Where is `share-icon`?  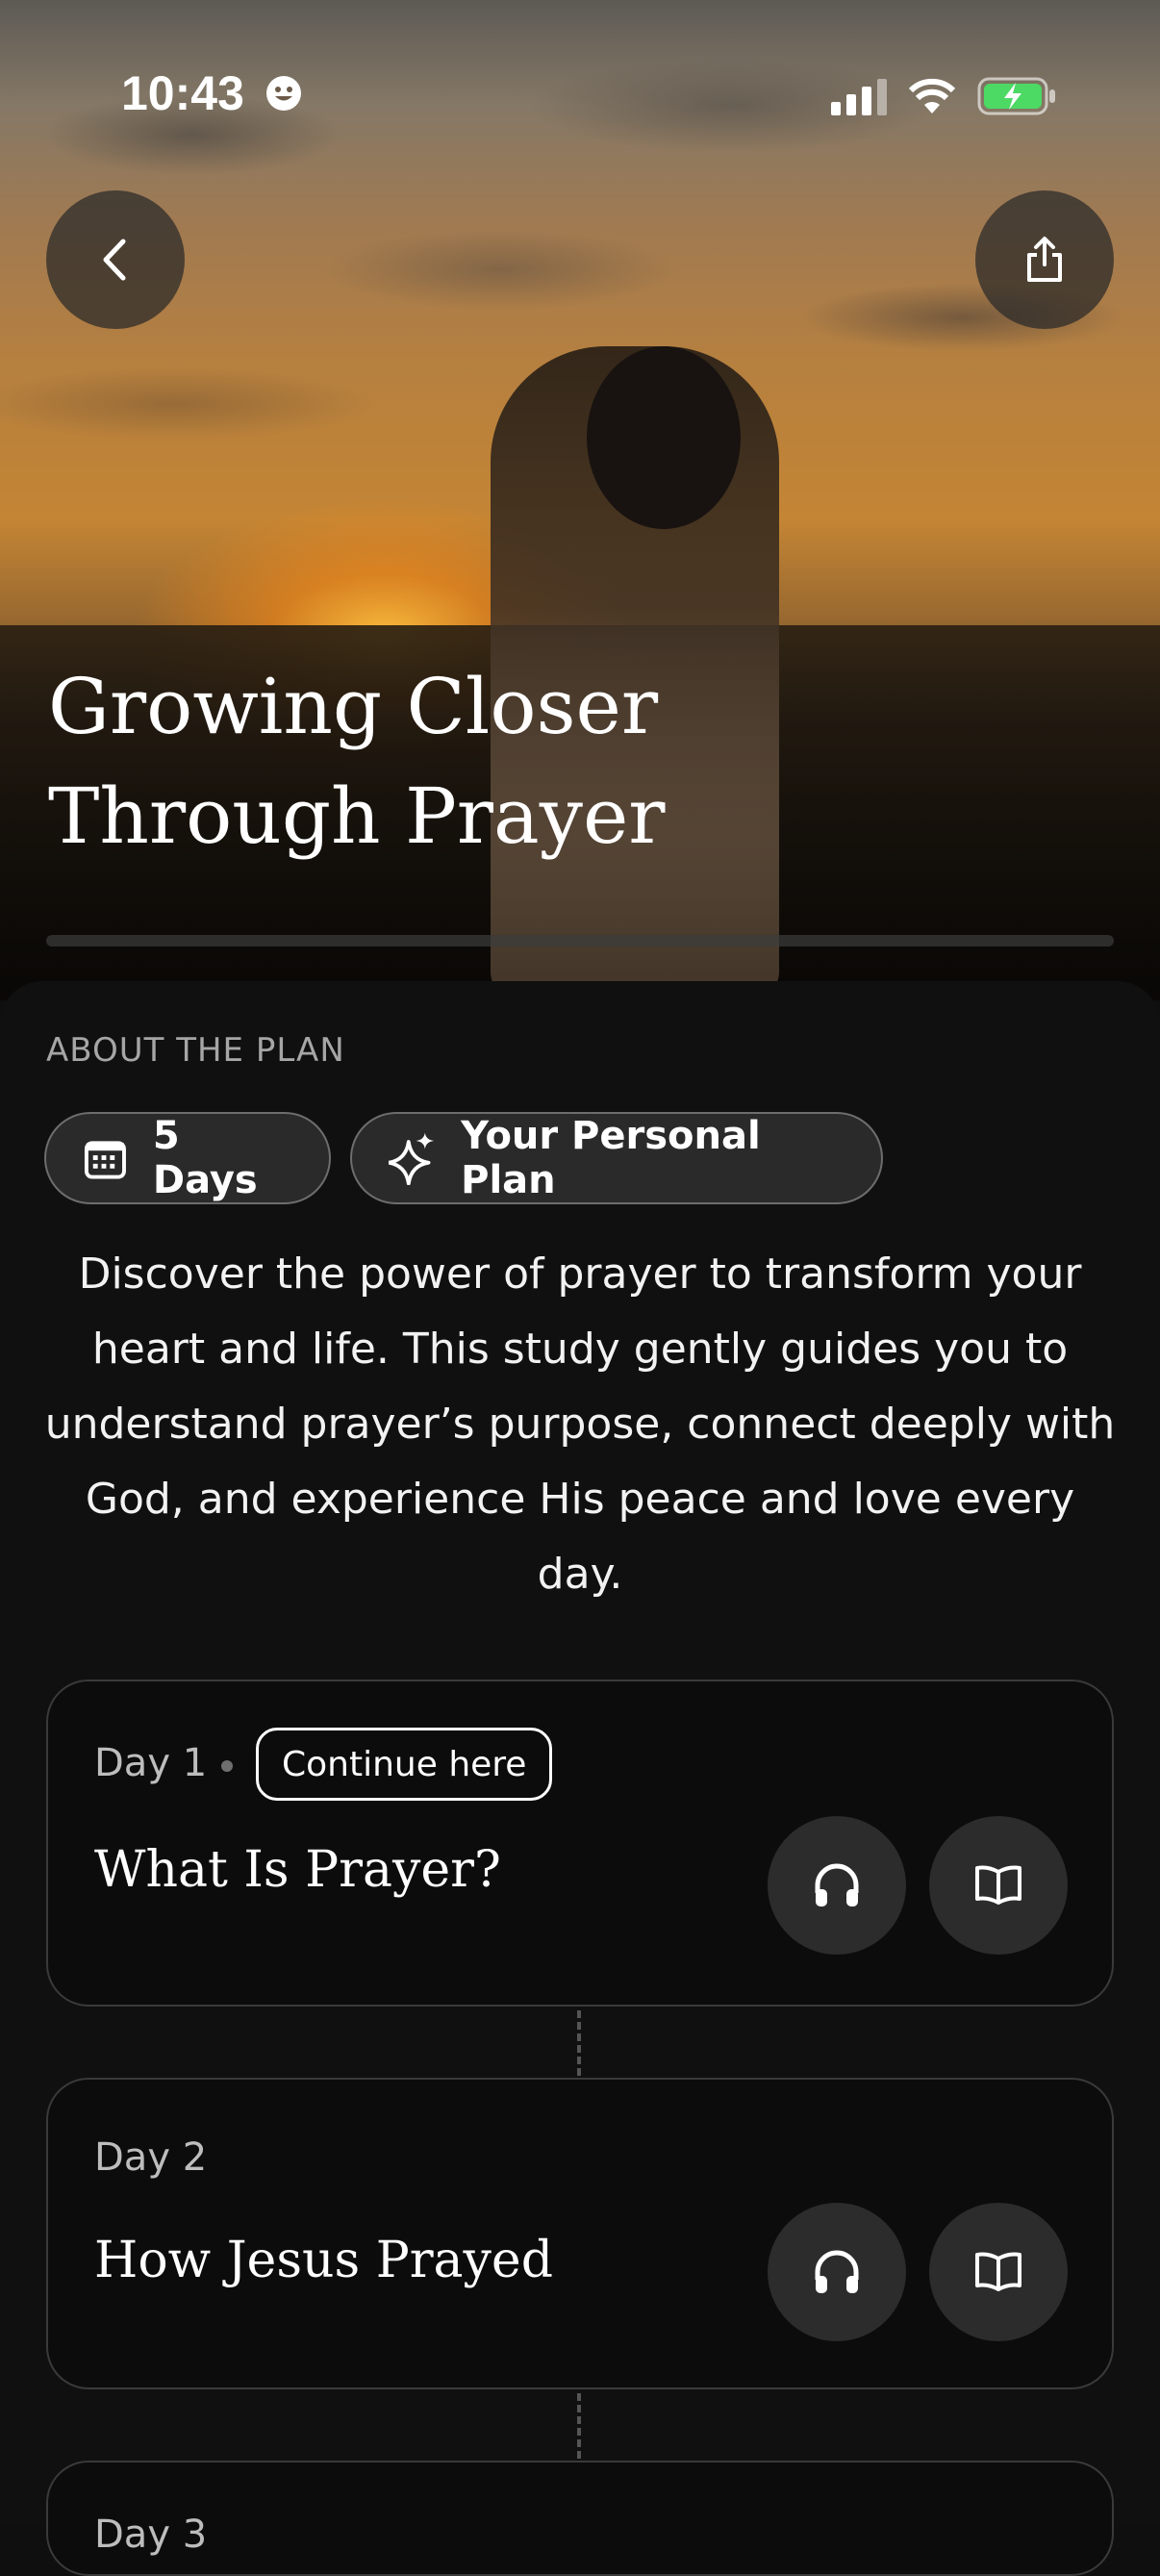 share-icon is located at coordinates (1044, 259).